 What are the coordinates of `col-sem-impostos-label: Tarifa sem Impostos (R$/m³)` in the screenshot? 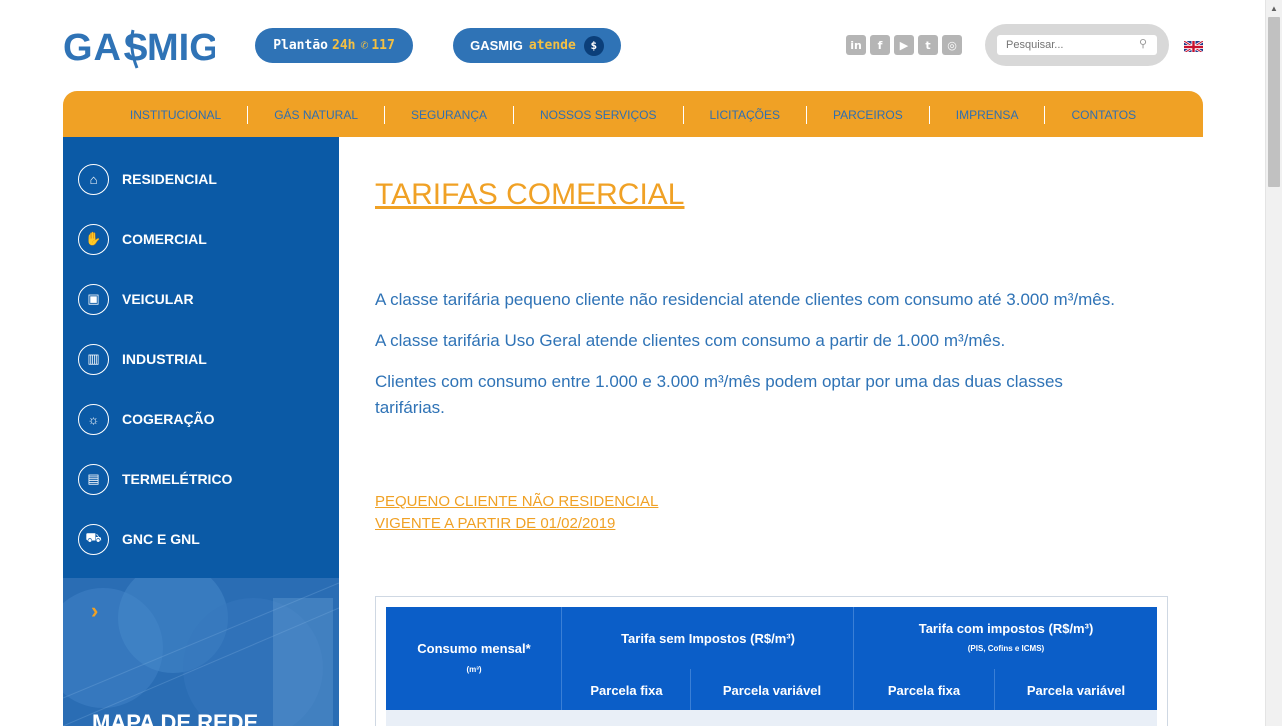 It's located at (708, 638).